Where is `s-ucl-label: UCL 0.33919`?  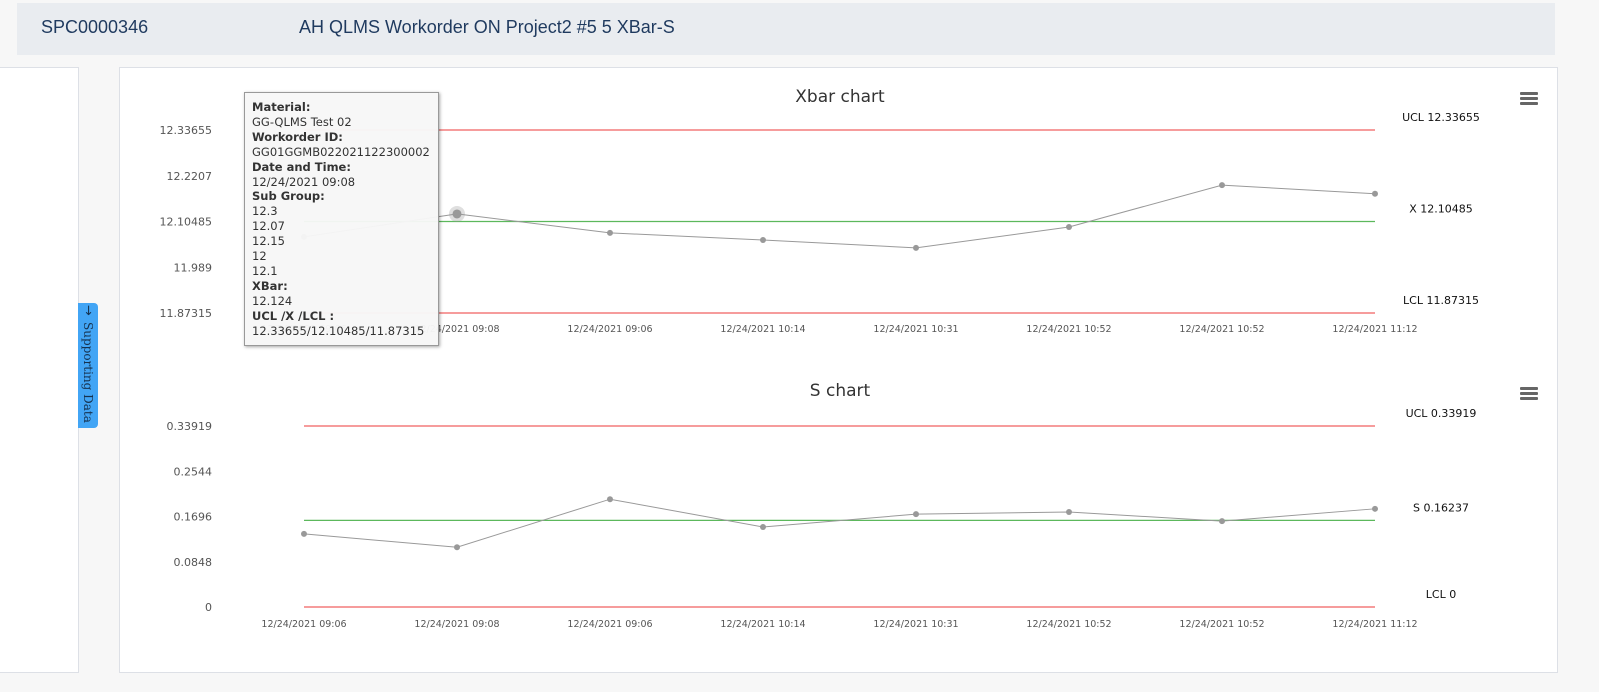 s-ucl-label: UCL 0.33919 is located at coordinates (1441, 413).